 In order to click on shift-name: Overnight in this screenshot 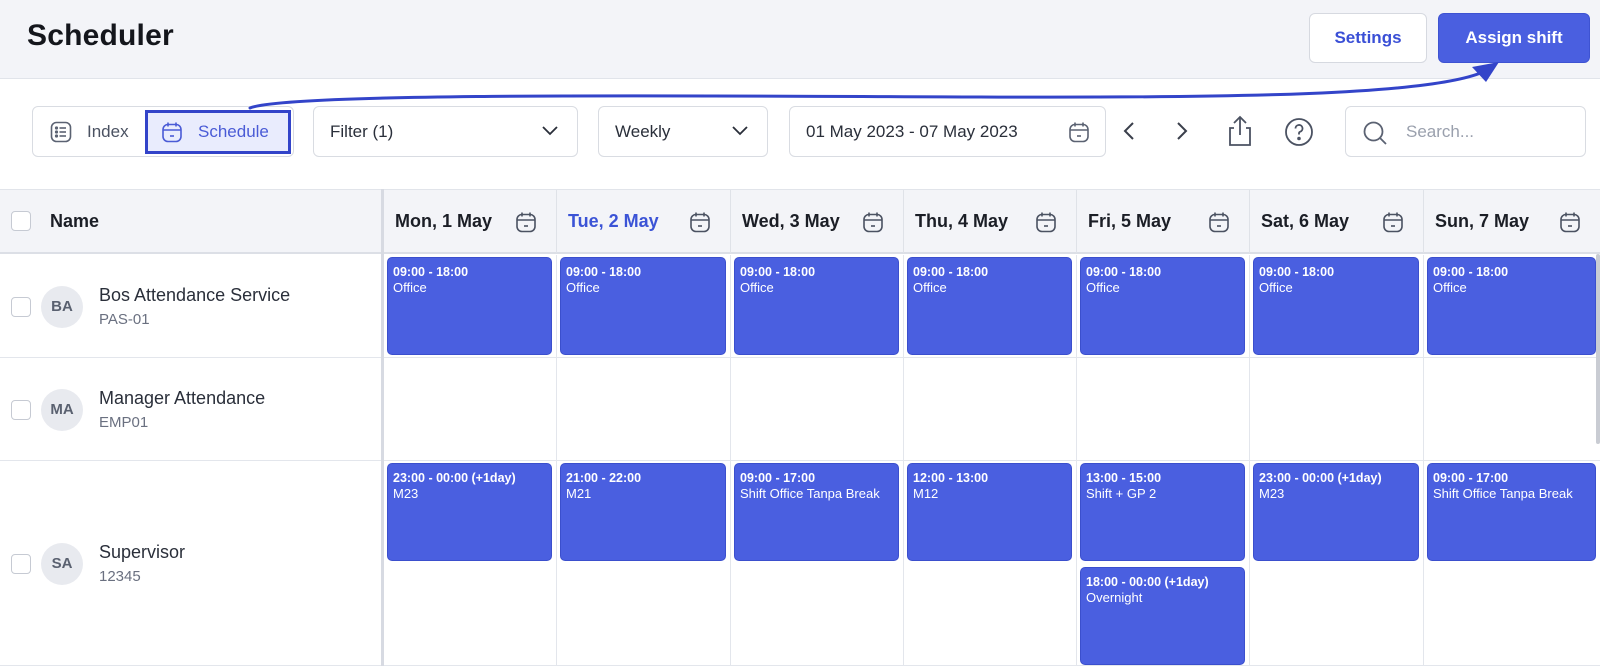, I will do `click(1114, 597)`.